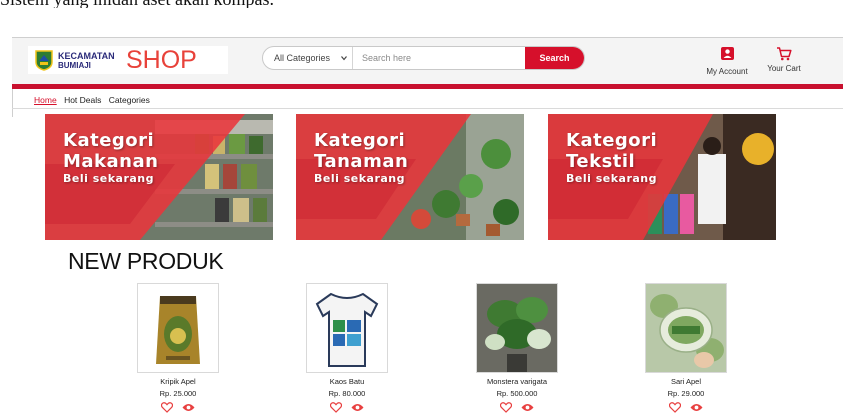 The height and width of the screenshot is (417, 843). I want to click on cart-icon, so click(784, 54).